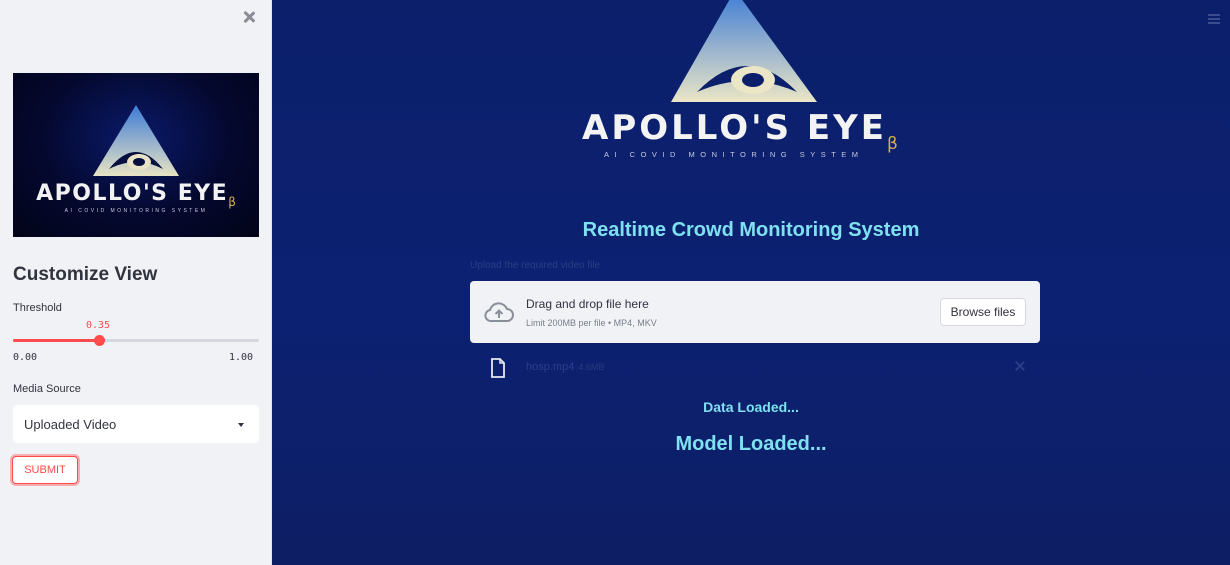 This screenshot has width=1230, height=565. I want to click on main-logo-brand: APOLLO'S EYEβ, so click(740, 131).